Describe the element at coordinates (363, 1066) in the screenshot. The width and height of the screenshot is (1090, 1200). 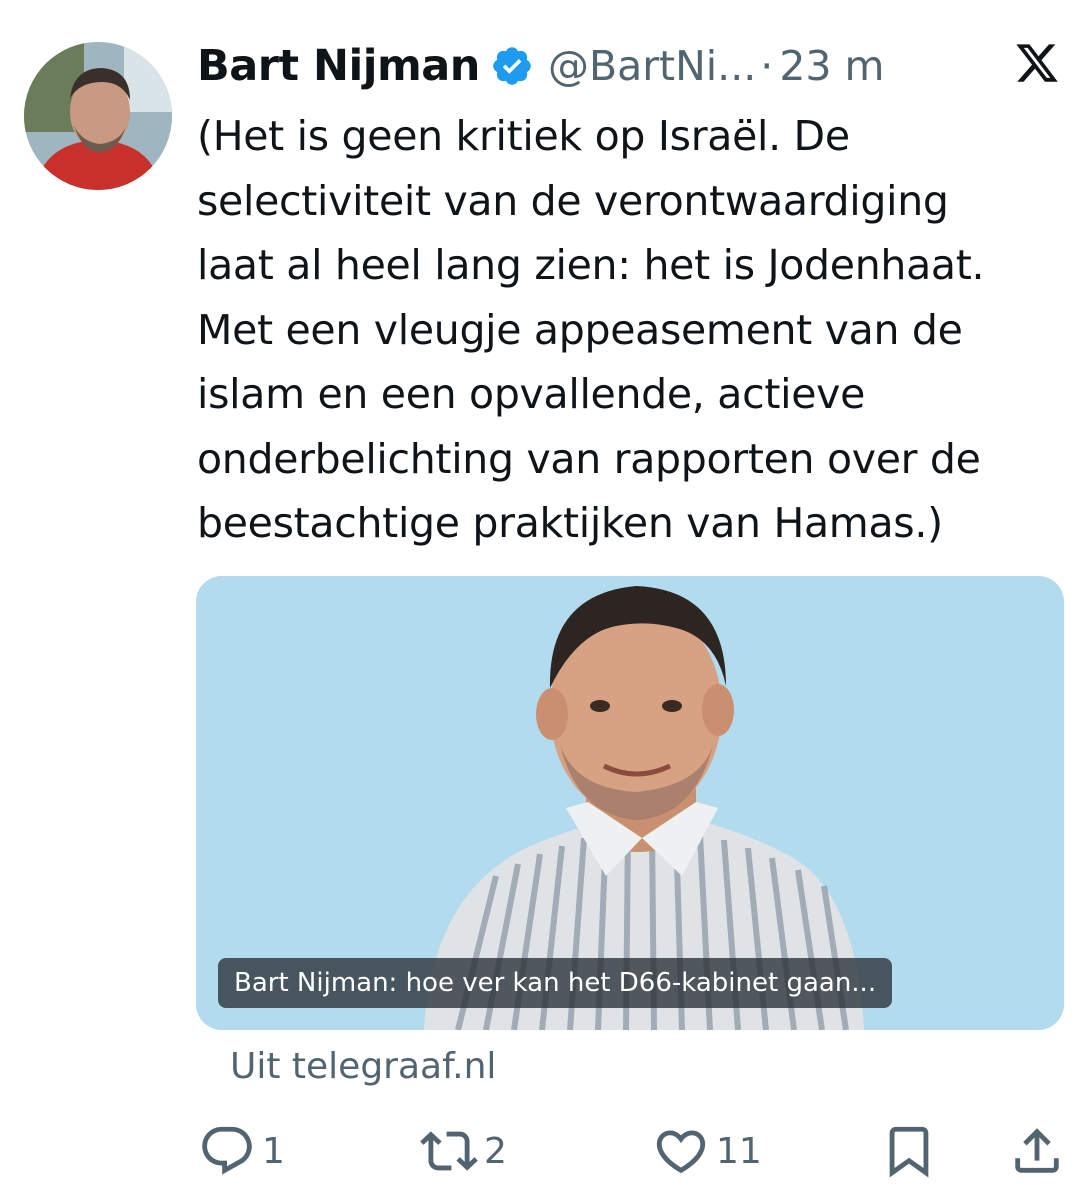
I see `link-source: Uit telegraaf.nl` at that location.